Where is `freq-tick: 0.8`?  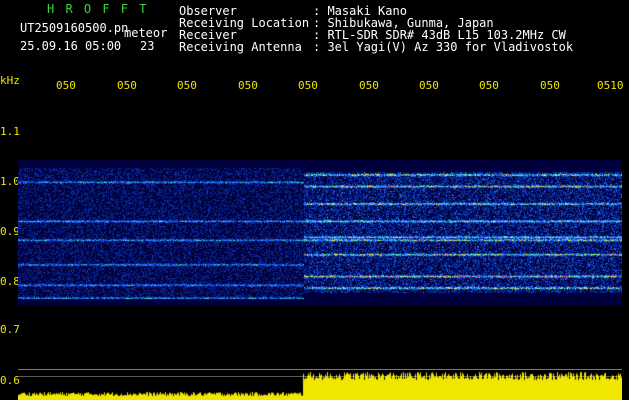 freq-tick: 0.8 is located at coordinates (10, 281).